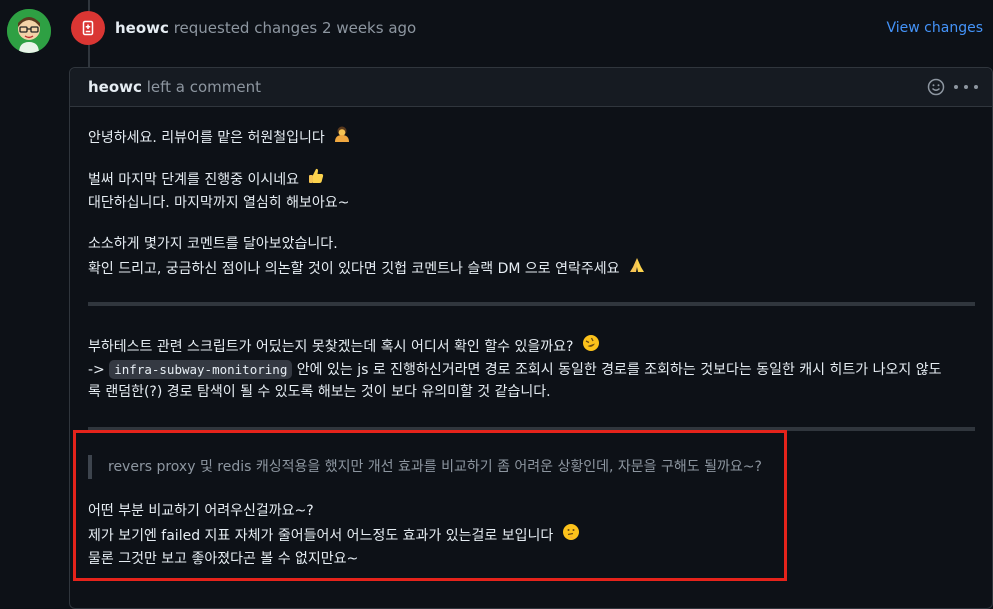 The image size is (993, 609). I want to click on review-event-summary: heowc requested changes 2 weeks ago, so click(265, 28).